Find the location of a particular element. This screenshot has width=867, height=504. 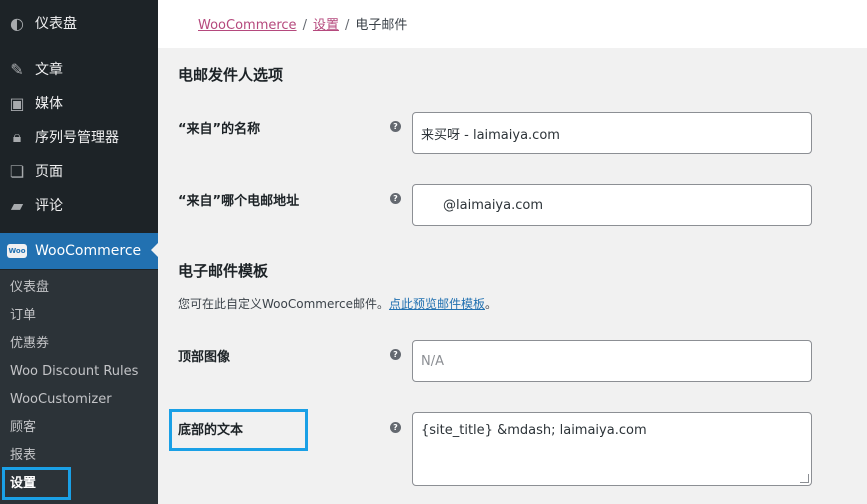

description-text: 您可在此自定义WooCommerce邮件。 is located at coordinates (283, 304).